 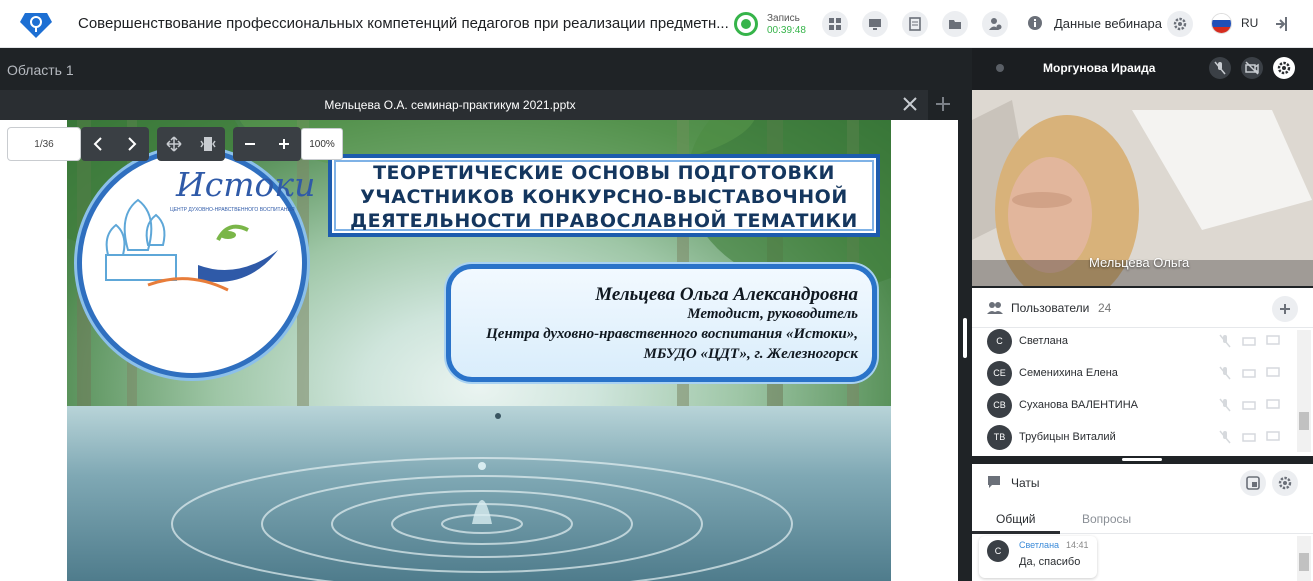 What do you see at coordinates (322, 144) in the screenshot?
I see `zoom-level-label: 100%` at bounding box center [322, 144].